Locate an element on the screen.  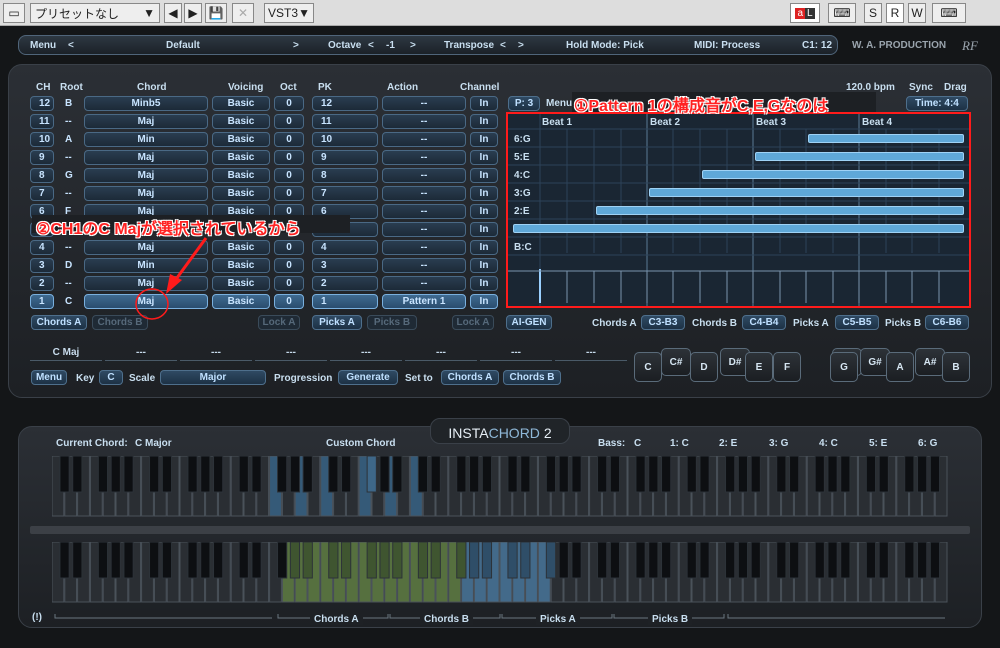
table-row: 1 C Maj Basic 0 1 Pattern 1 In is located at coordinates (264, 301).